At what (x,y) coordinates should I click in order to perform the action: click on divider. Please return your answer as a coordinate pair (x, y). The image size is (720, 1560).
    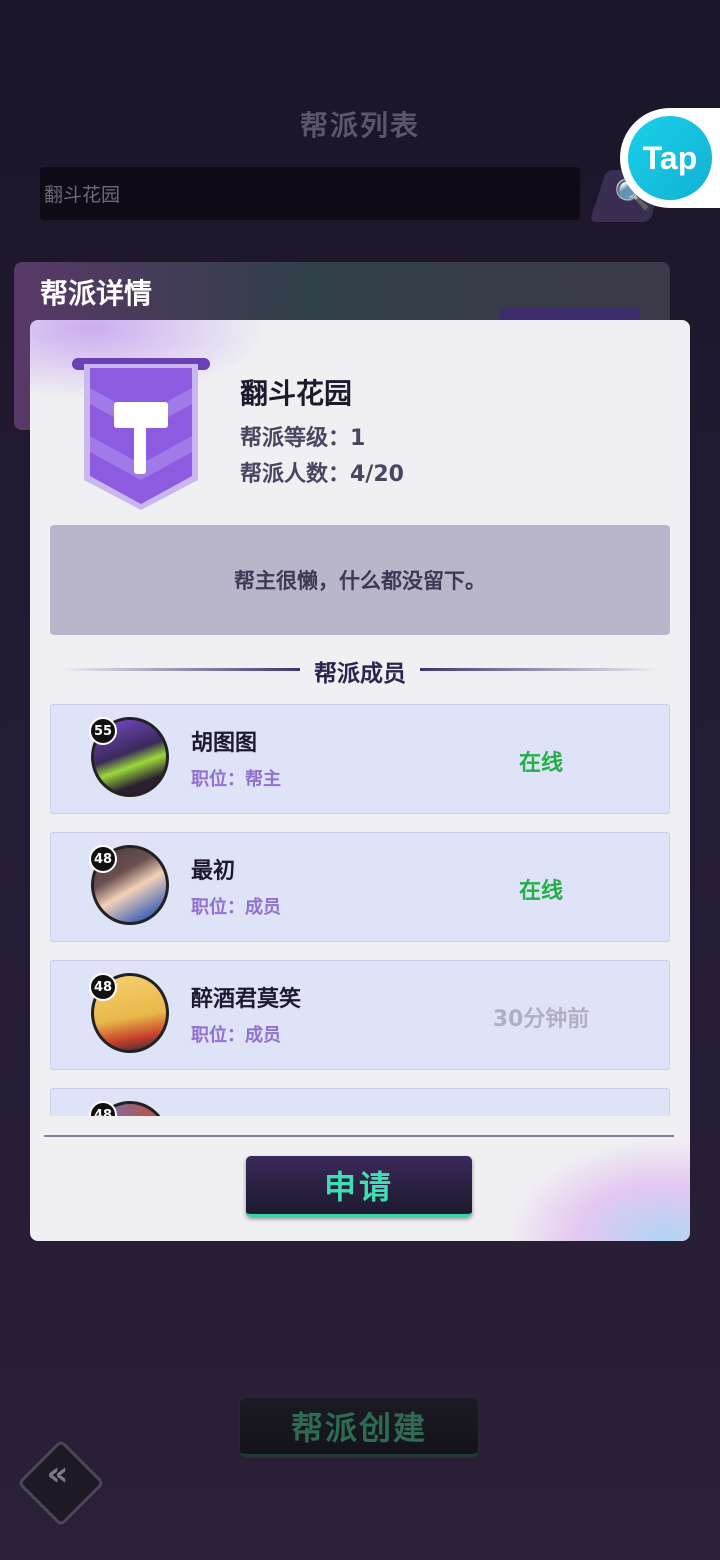
    Looking at the image, I should click on (359, 1136).